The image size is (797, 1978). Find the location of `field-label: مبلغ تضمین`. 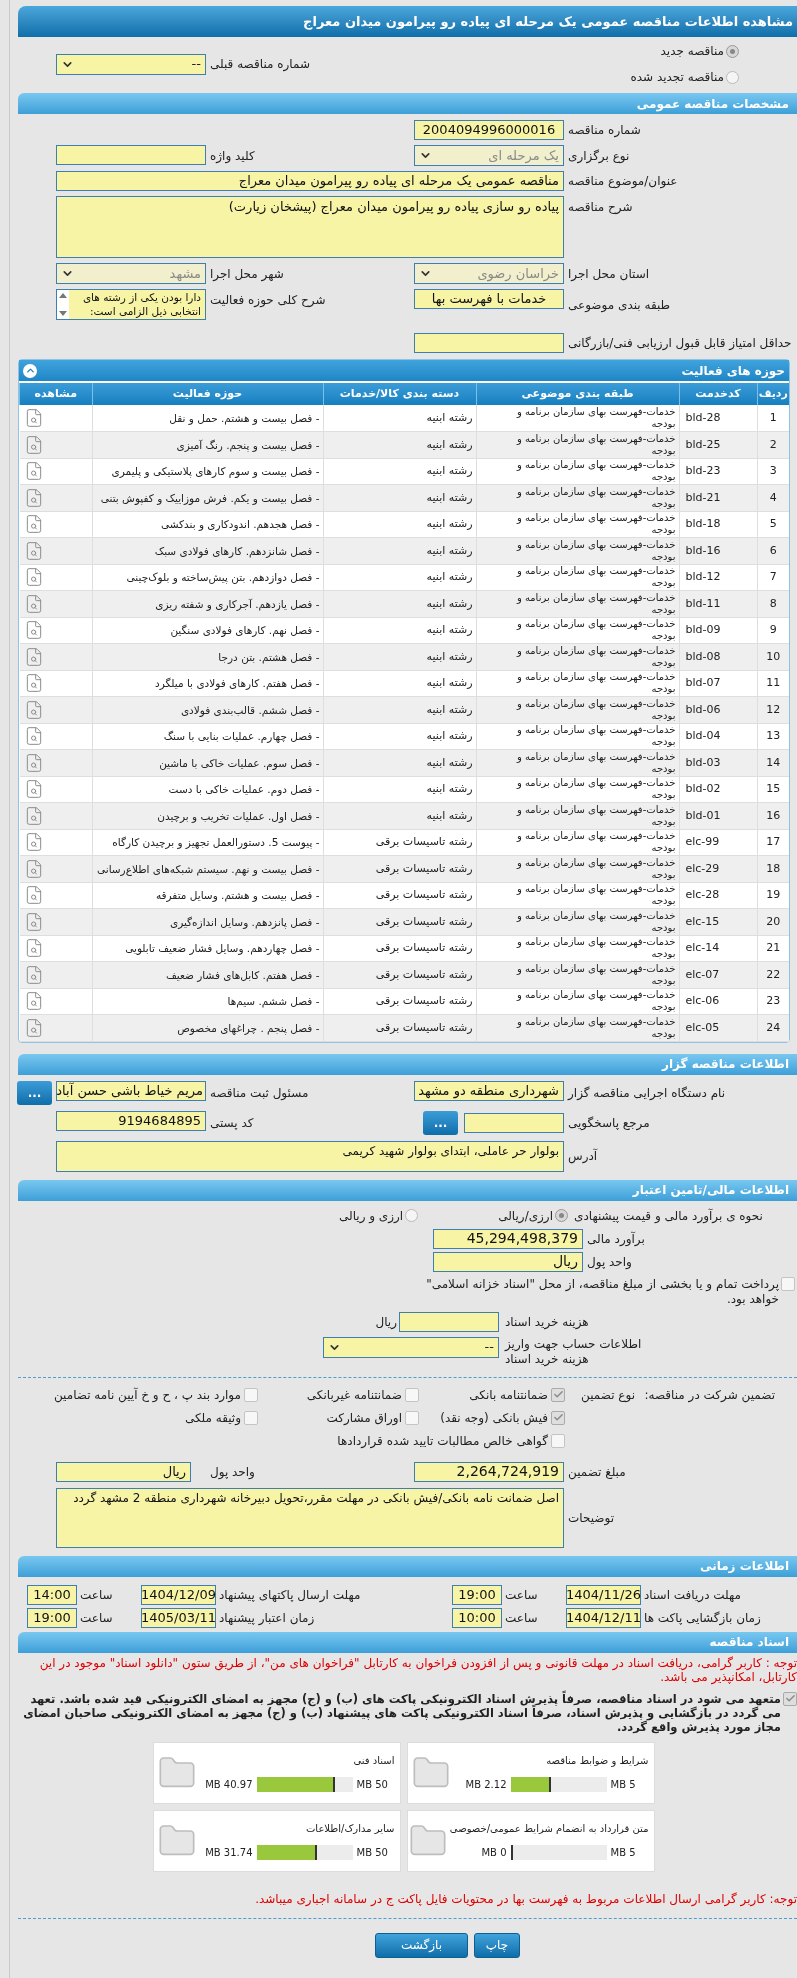

field-label: مبلغ تضمین is located at coordinates (597, 1472).